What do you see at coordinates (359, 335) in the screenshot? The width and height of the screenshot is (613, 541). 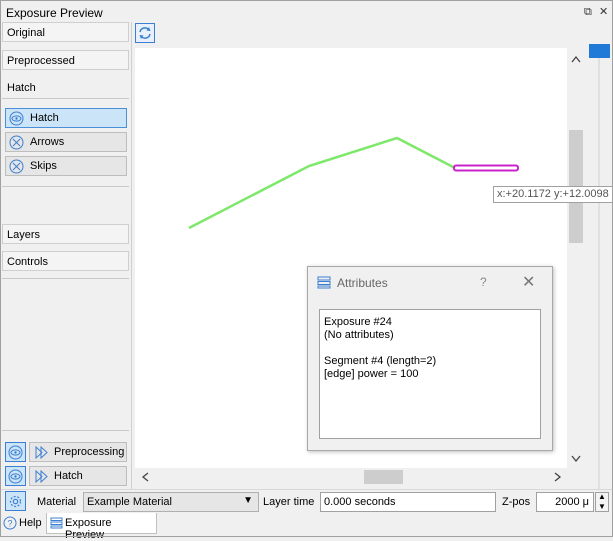 I see `attribute-line: (No attributes)` at bounding box center [359, 335].